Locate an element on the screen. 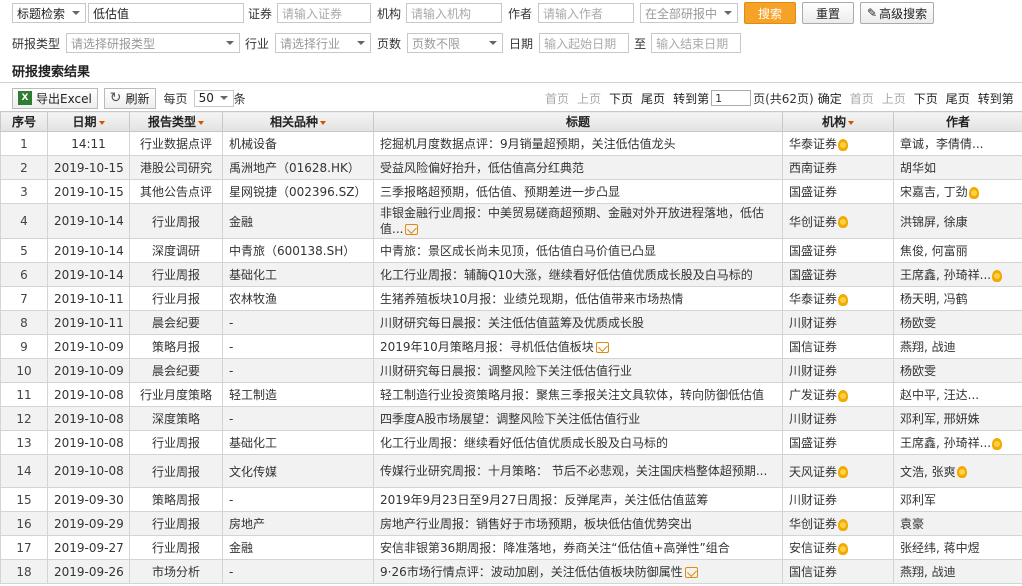 The width and height of the screenshot is (1022, 586). cell-title: 挖掘机月度数据点评：9月销量超预期，关注低估值龙头 is located at coordinates (578, 143).